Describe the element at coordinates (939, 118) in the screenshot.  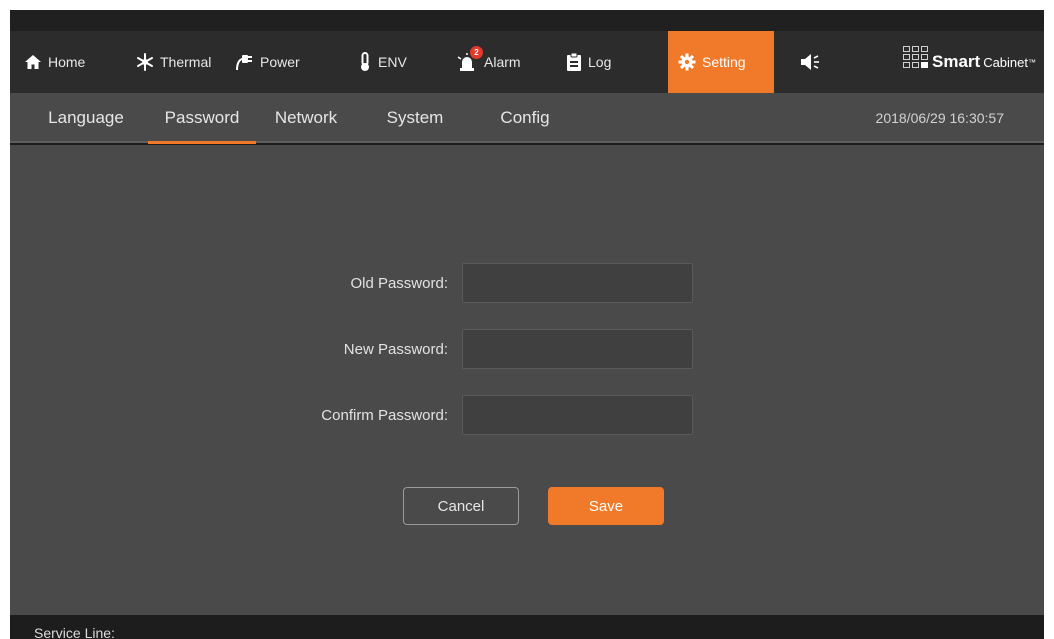
I see `datetime-display: 2018/06/29 16:30:57` at that location.